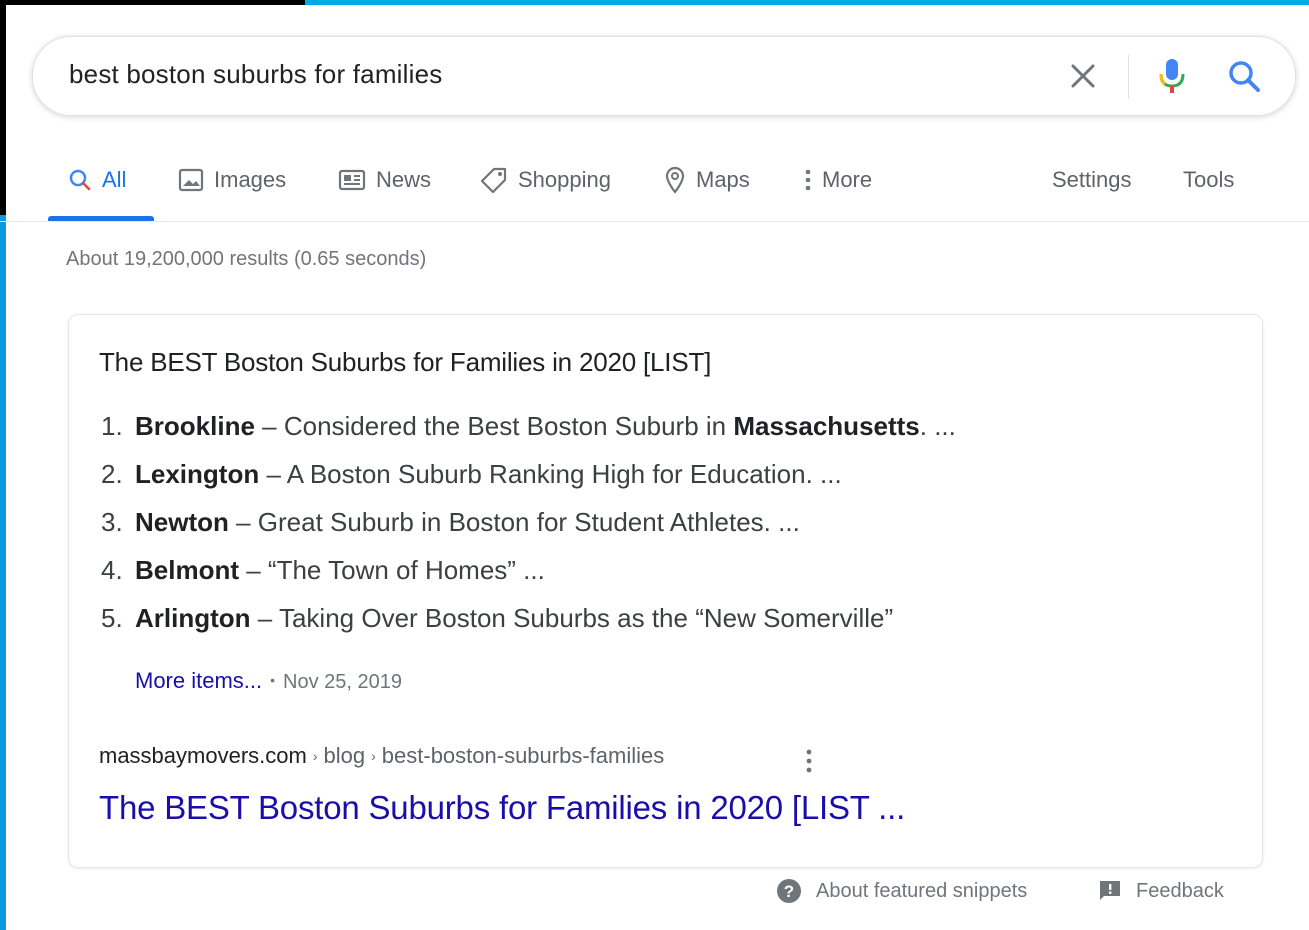  I want to click on search-box: best boston suburbs for families, so click(664, 76).